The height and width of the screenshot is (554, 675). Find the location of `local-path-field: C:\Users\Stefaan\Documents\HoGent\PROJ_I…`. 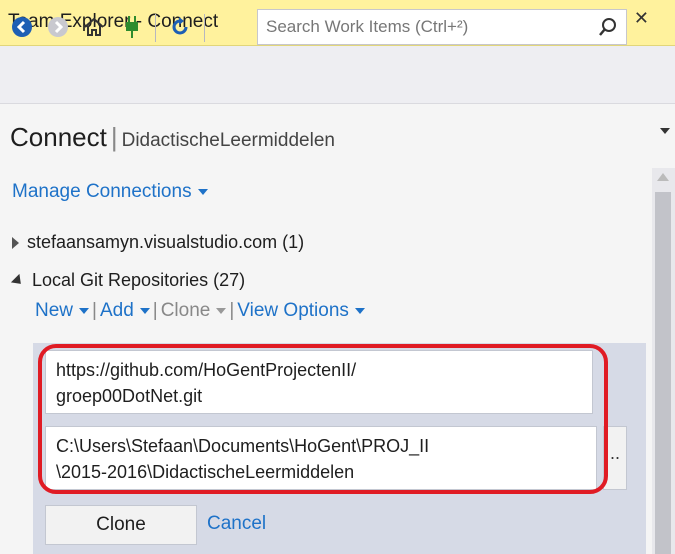

local-path-field: C:\Users\Stefaan\Documents\HoGent\PROJ_I… is located at coordinates (321, 458).